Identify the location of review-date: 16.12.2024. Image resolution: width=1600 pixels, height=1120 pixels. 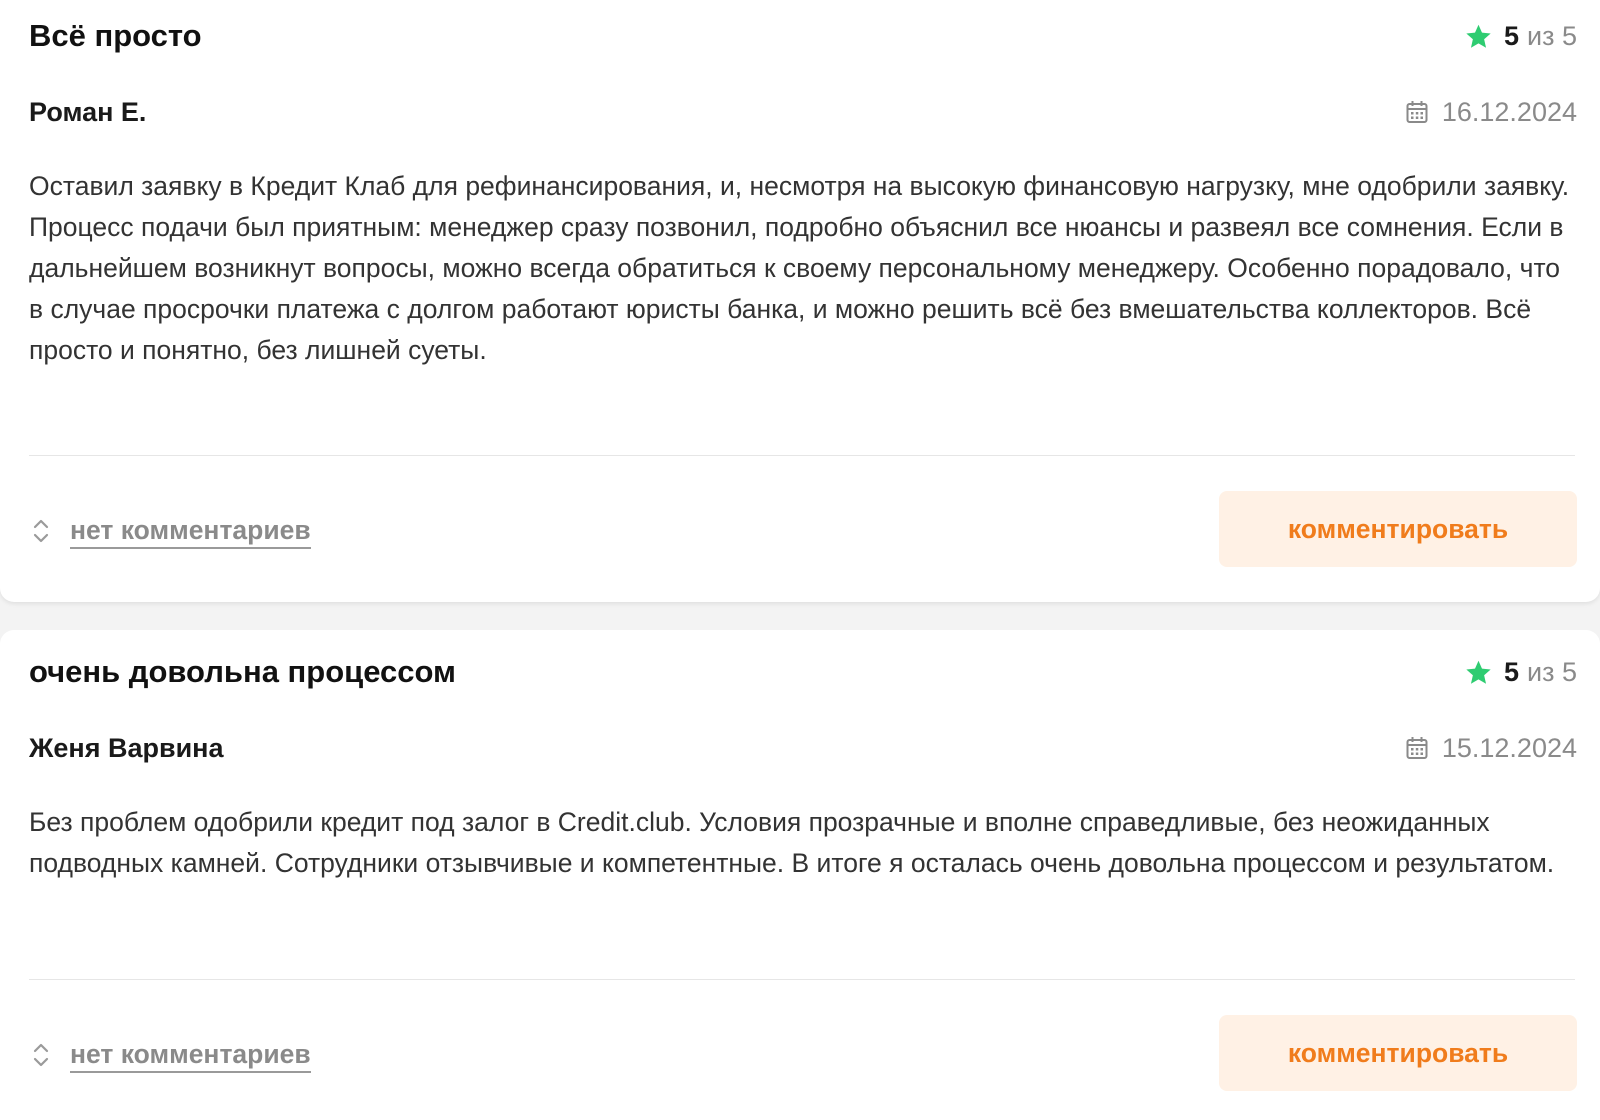
(1491, 112).